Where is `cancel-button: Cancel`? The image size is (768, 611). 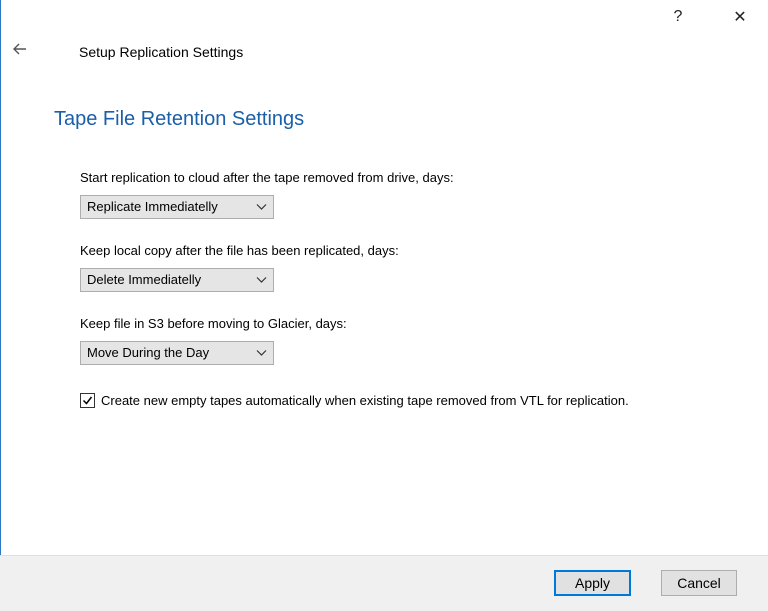 cancel-button: Cancel is located at coordinates (699, 583).